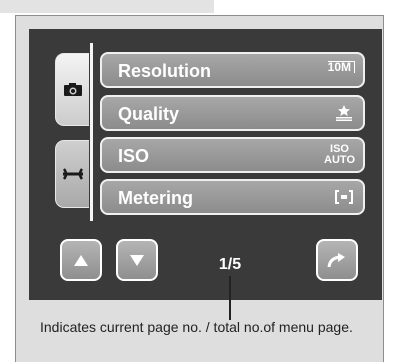  What do you see at coordinates (230, 264) in the screenshot?
I see `page-indicator: 1/5` at bounding box center [230, 264].